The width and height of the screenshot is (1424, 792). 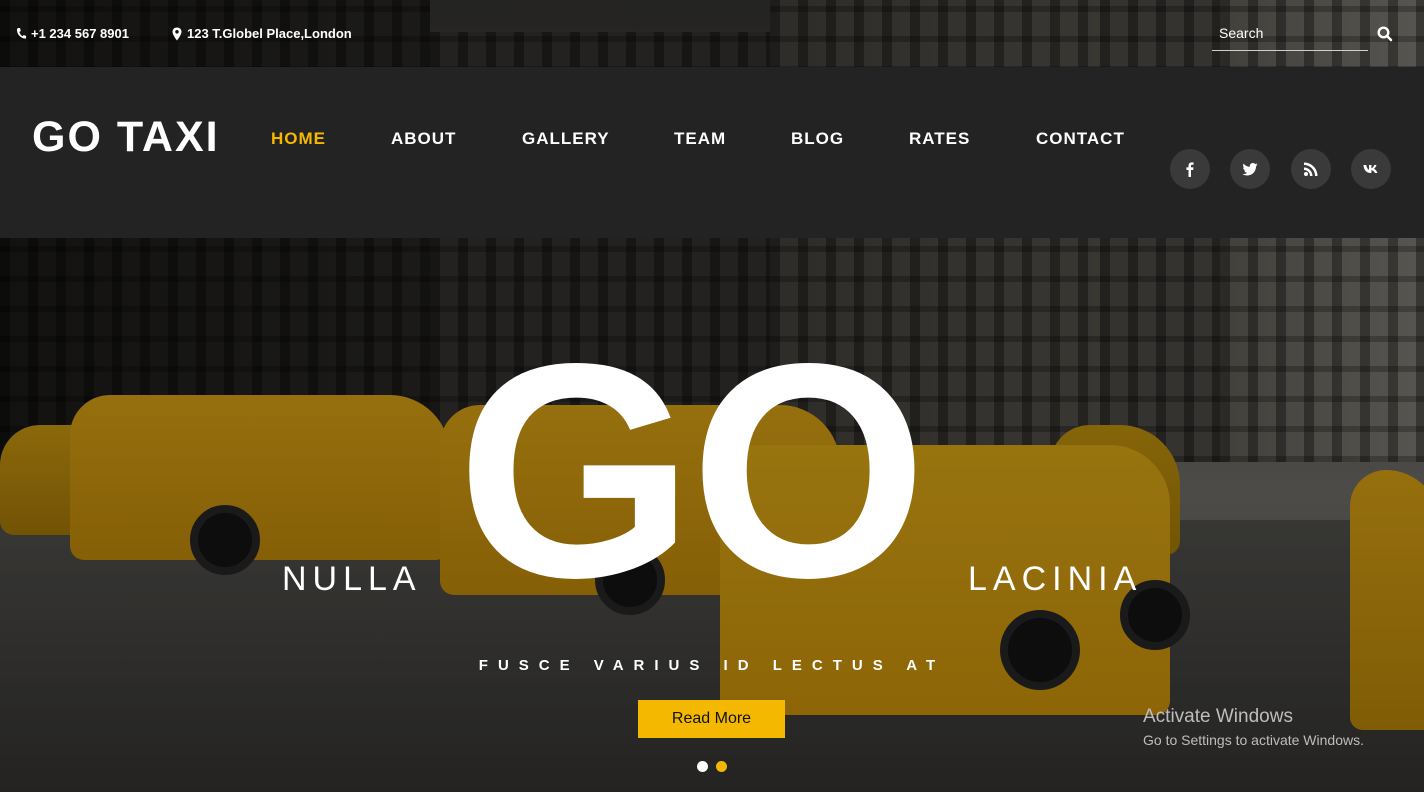 What do you see at coordinates (80, 33) in the screenshot?
I see `phone-number: +1 234 567 8901` at bounding box center [80, 33].